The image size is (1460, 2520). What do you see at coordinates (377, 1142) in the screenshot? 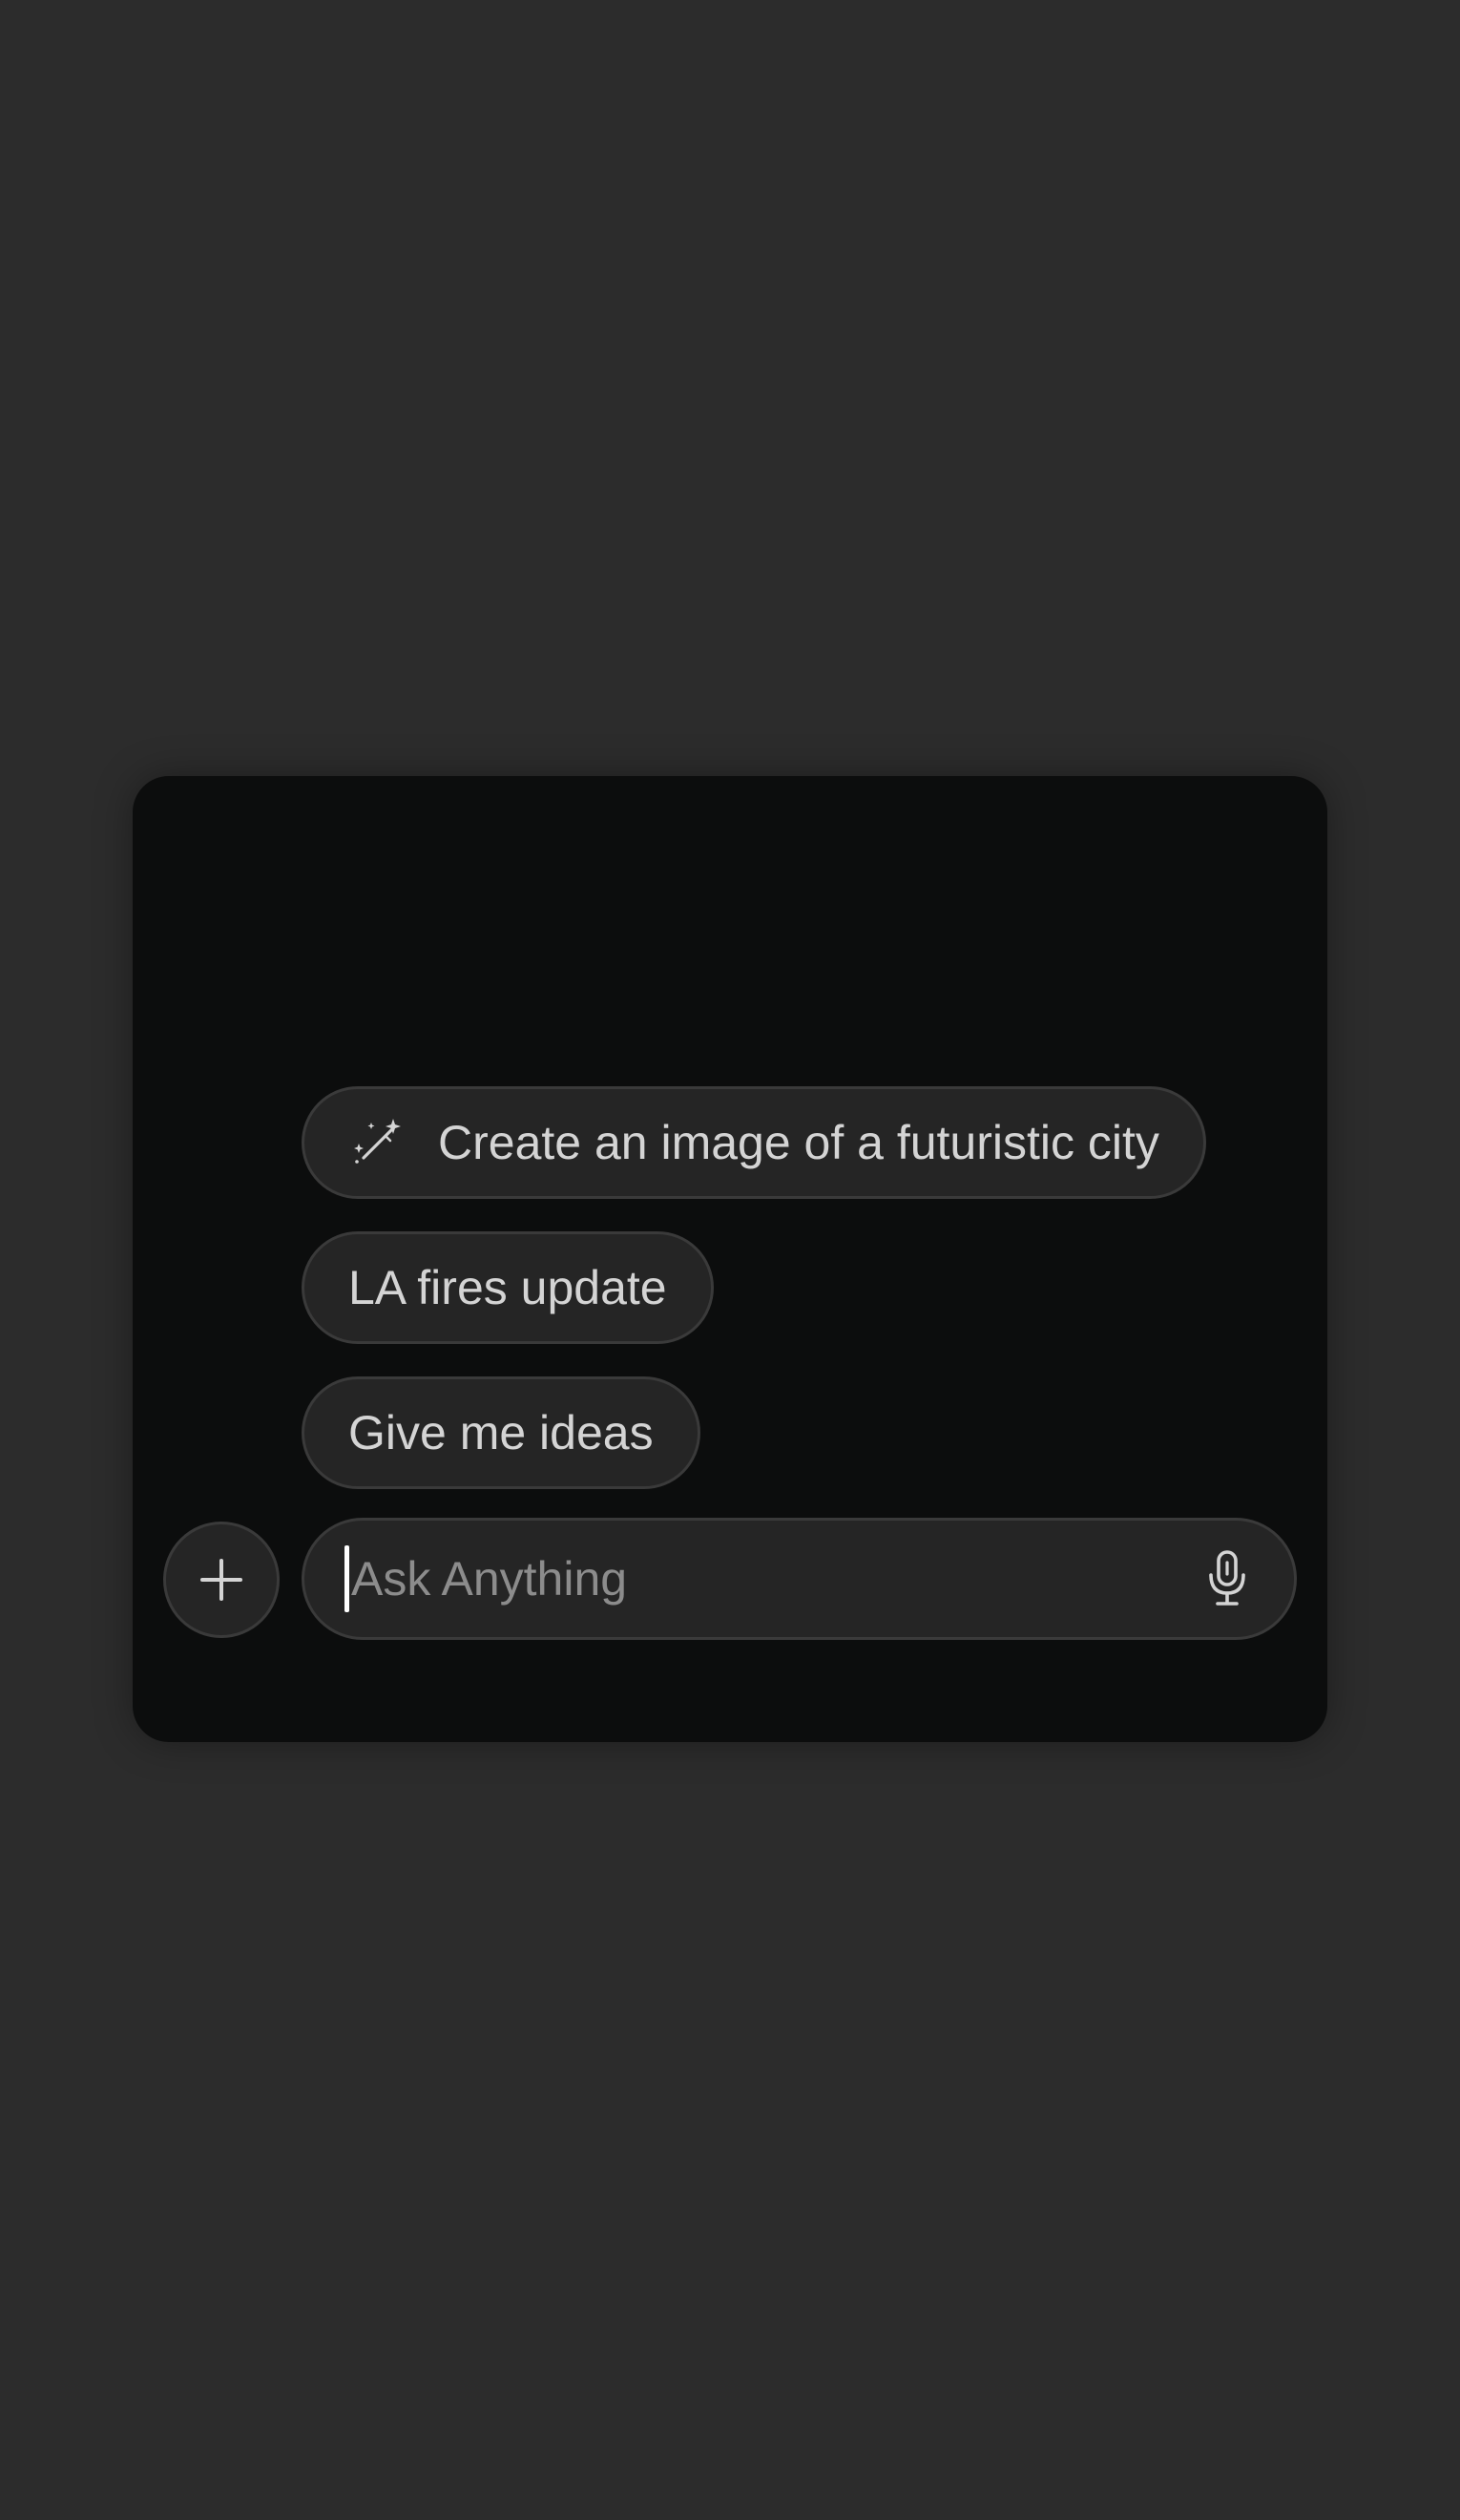
I see `magic-wand-icon` at bounding box center [377, 1142].